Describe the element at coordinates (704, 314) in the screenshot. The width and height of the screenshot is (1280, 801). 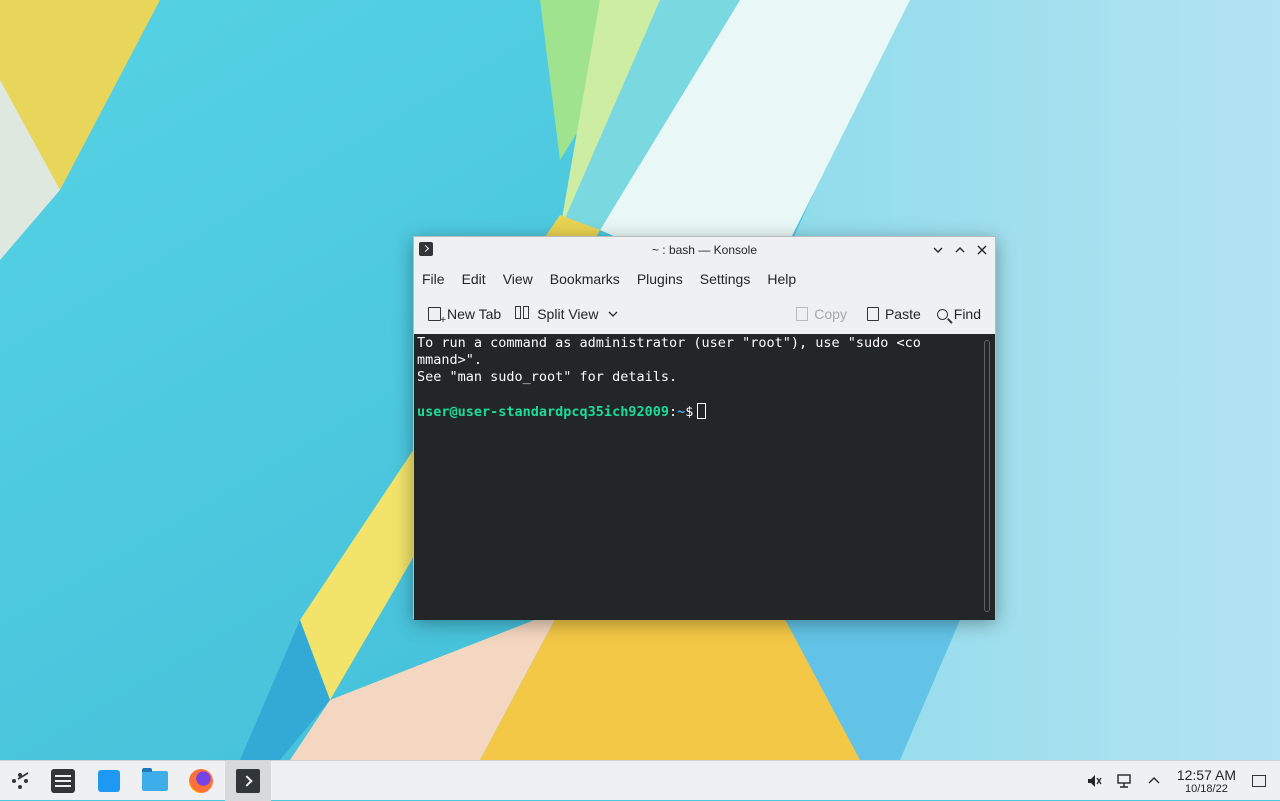
I see `toolbar: New Tab Split View Copy Paste Find` at that location.